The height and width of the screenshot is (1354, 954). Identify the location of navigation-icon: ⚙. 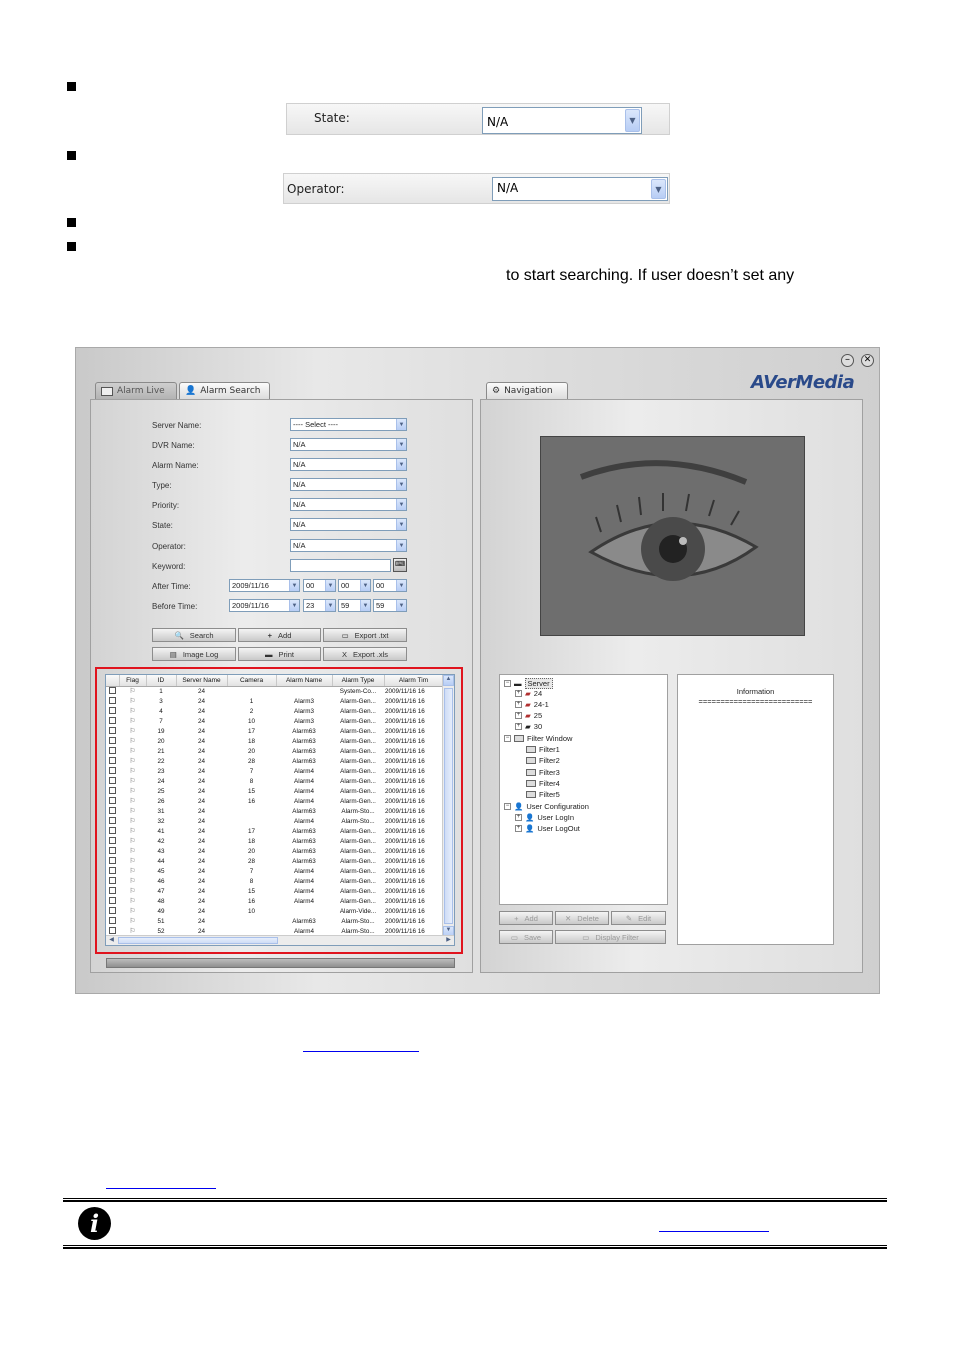
(496, 391).